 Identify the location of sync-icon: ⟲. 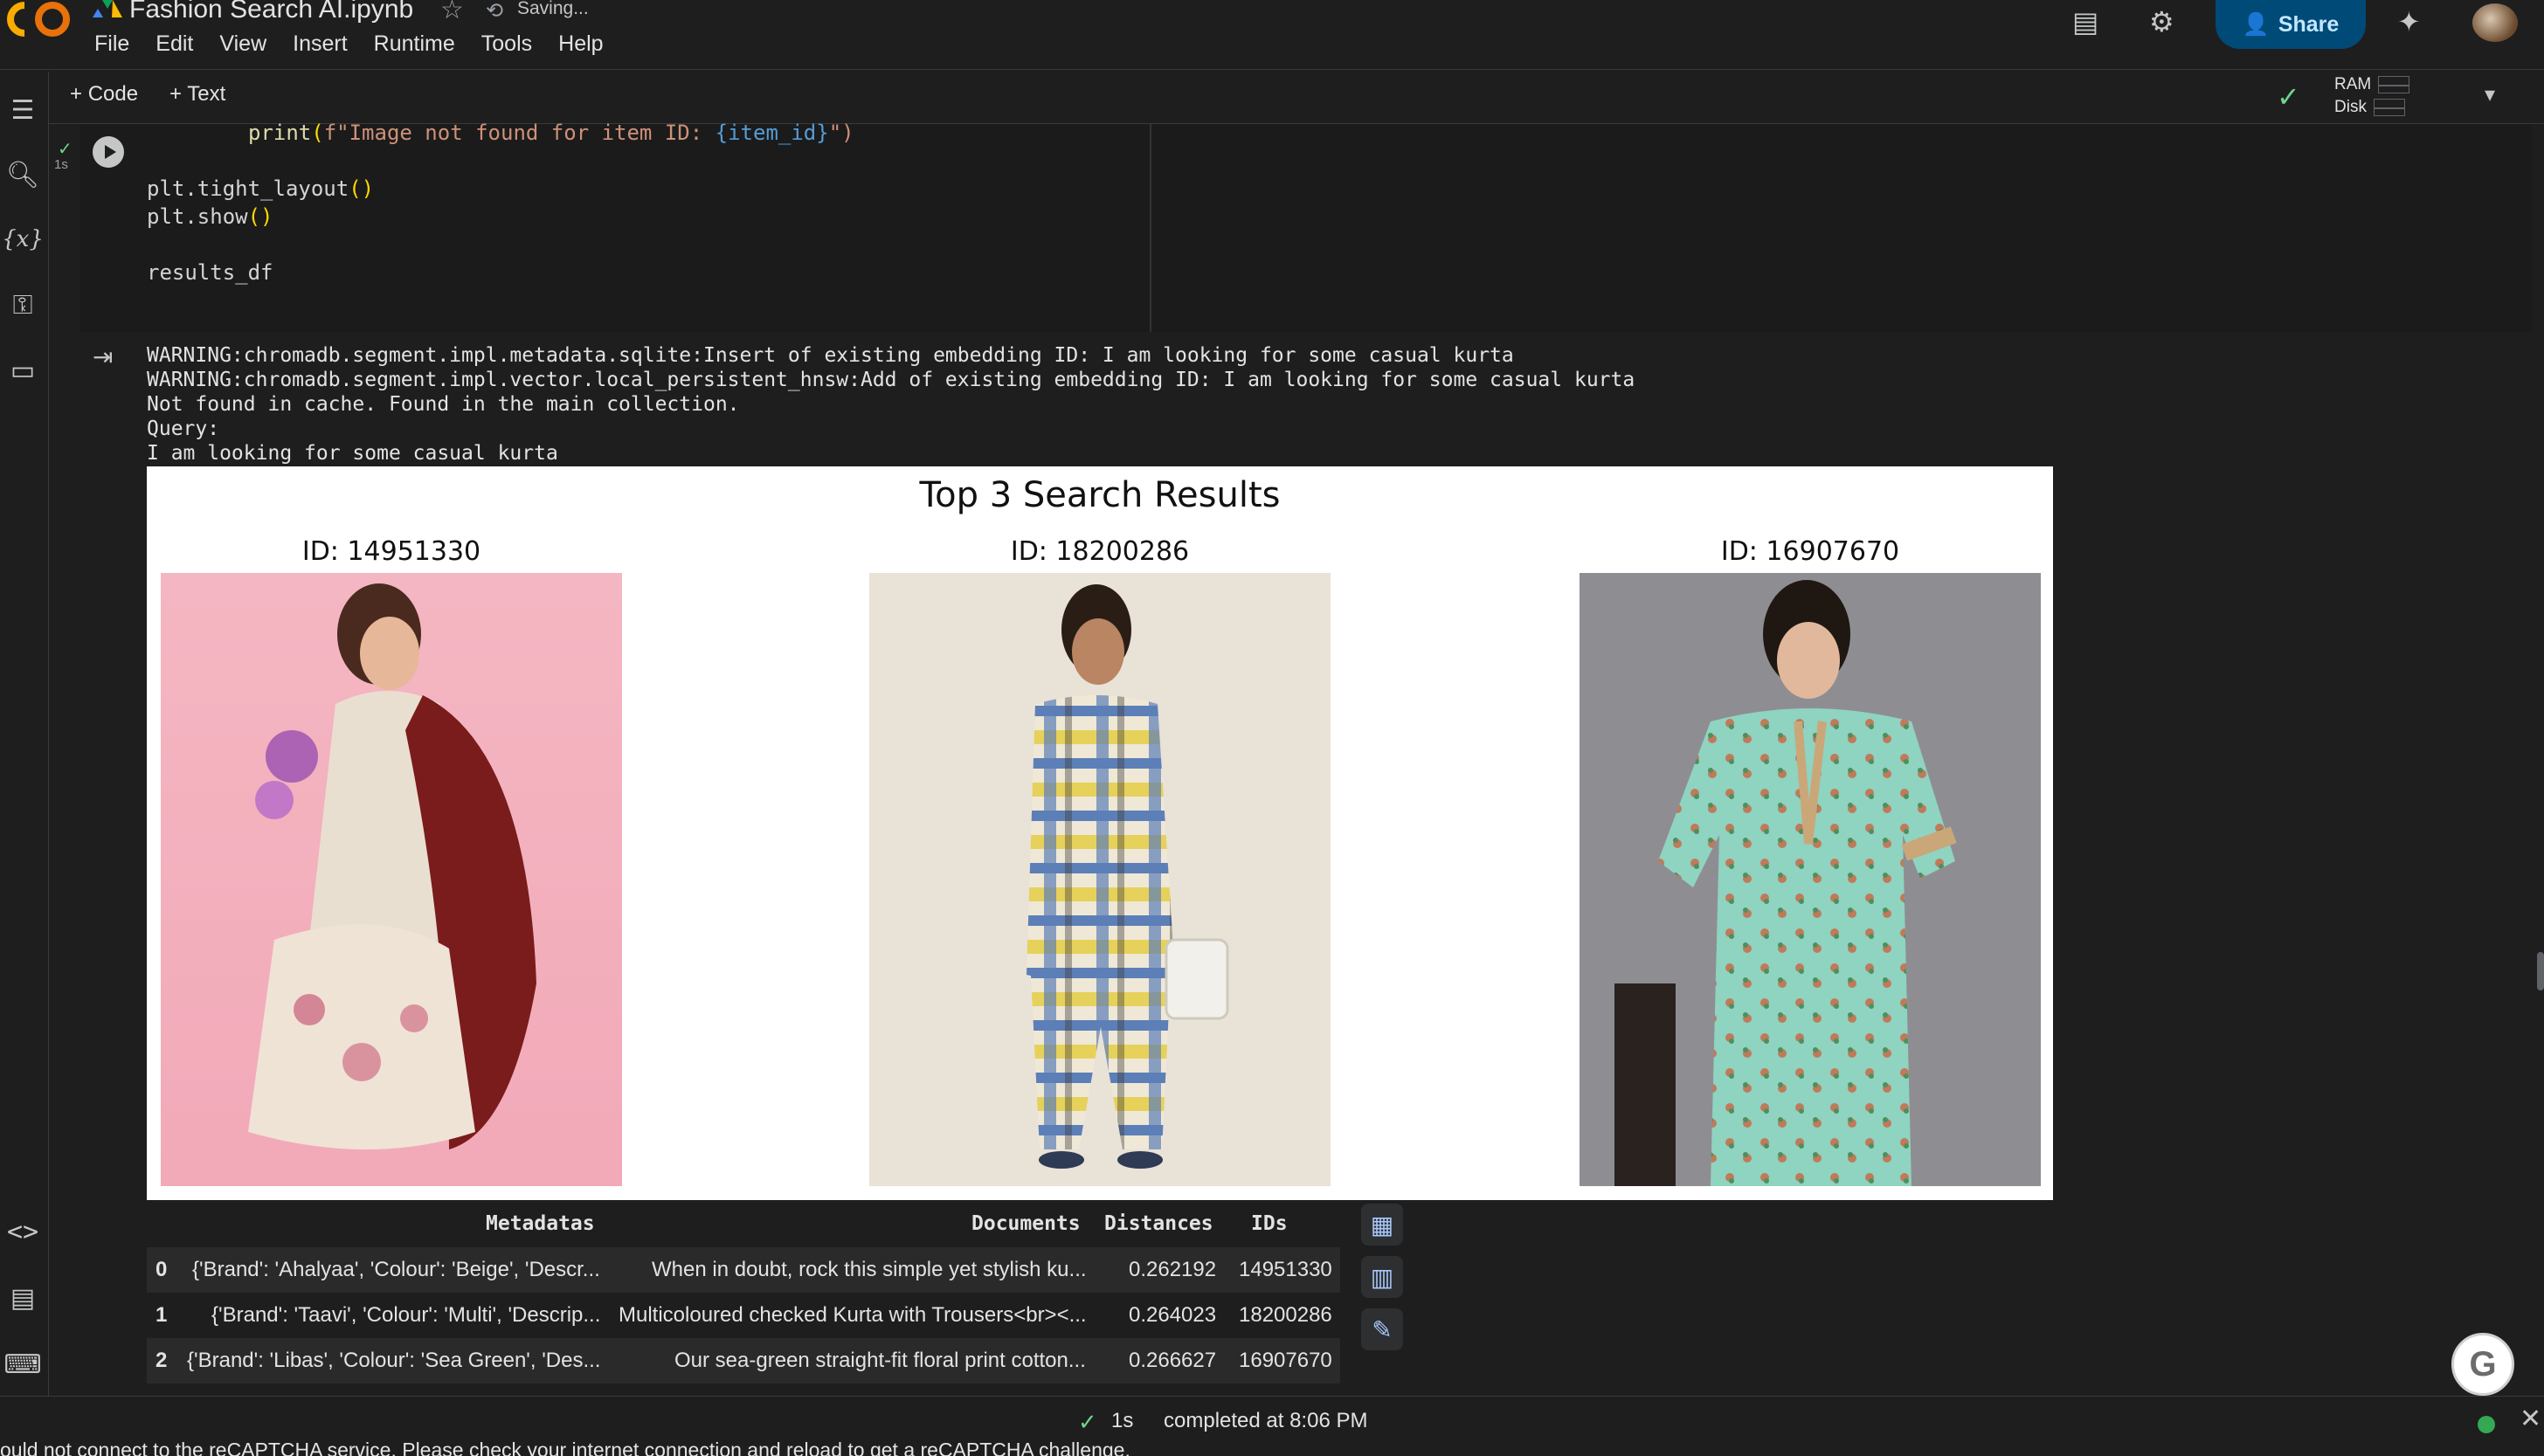
(495, 11).